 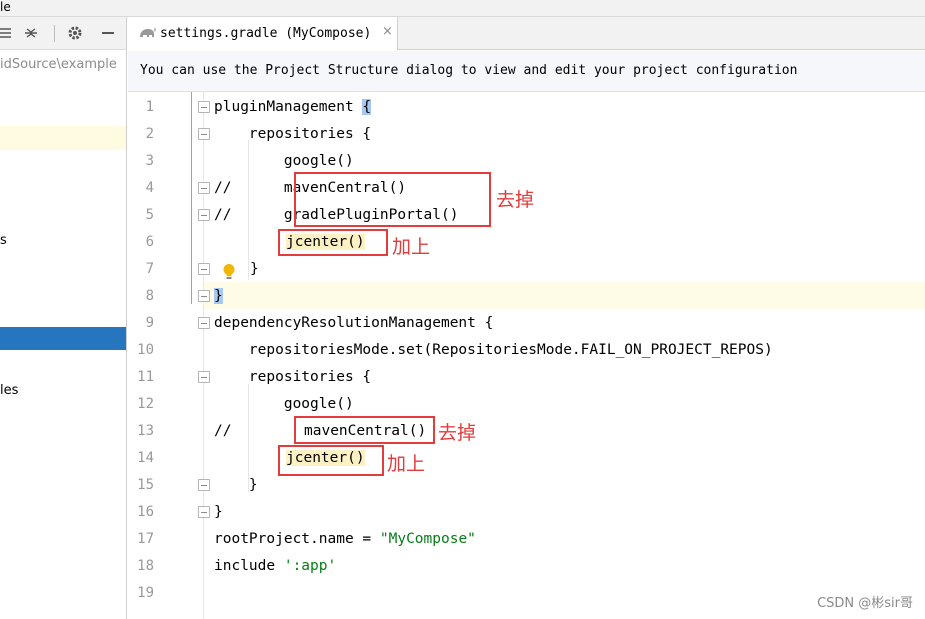 I want to click on line-number: 6, so click(x=149, y=242).